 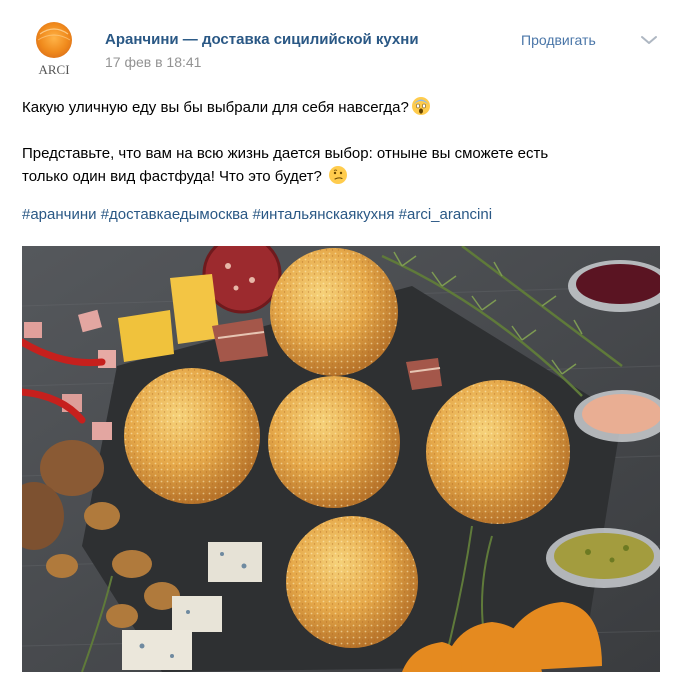 I want to click on promote-button: Продвигать, so click(x=558, y=40).